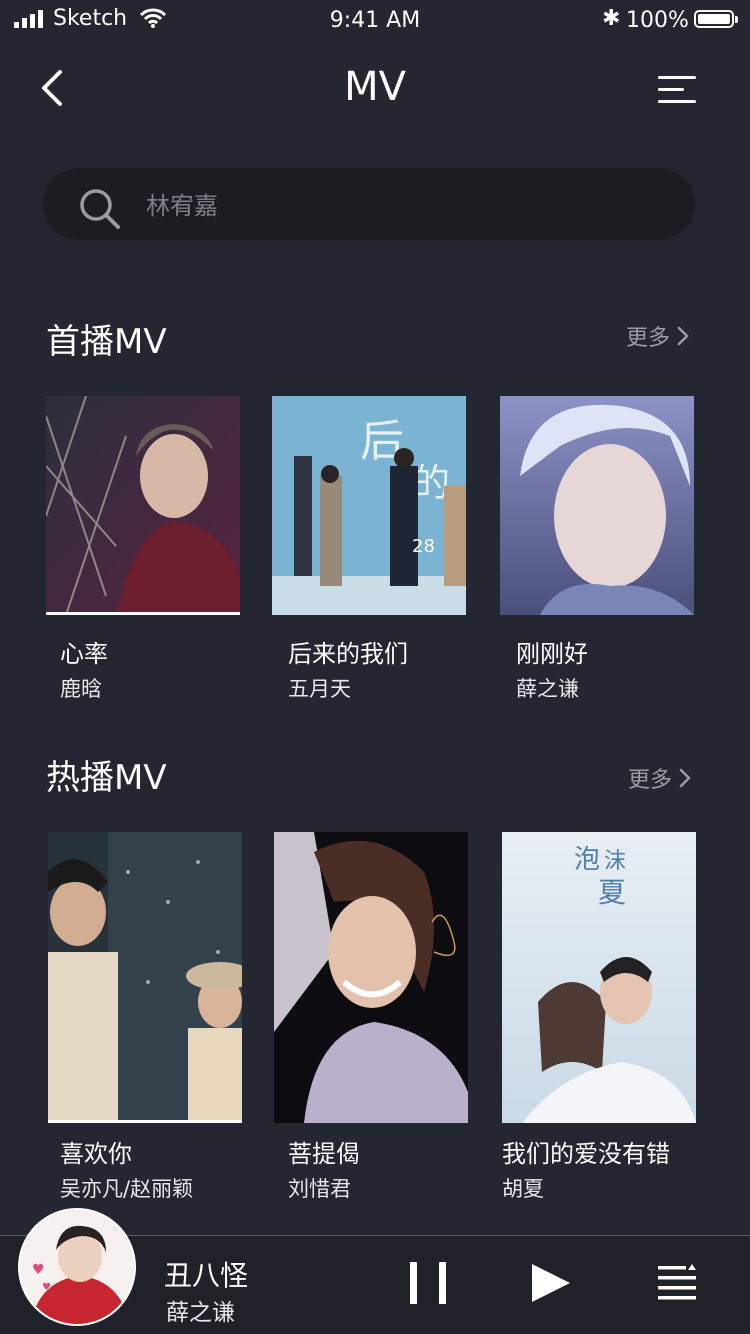 This screenshot has width=750, height=1334. Describe the element at coordinates (100, 209) in the screenshot. I see `search-icon` at that location.